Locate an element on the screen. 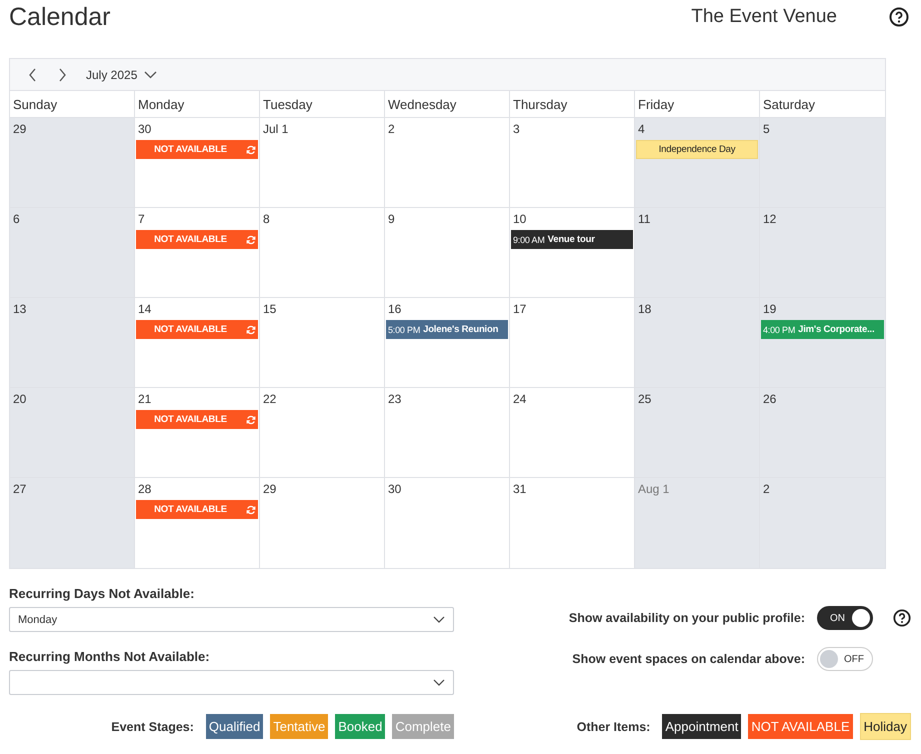  day-cell: 27 is located at coordinates (72, 523).